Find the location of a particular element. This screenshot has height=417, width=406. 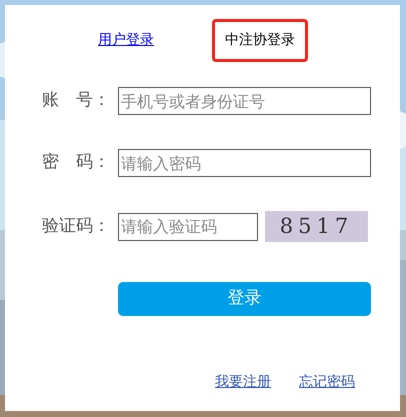

captcha-field: 请输入验证码 is located at coordinates (188, 226).